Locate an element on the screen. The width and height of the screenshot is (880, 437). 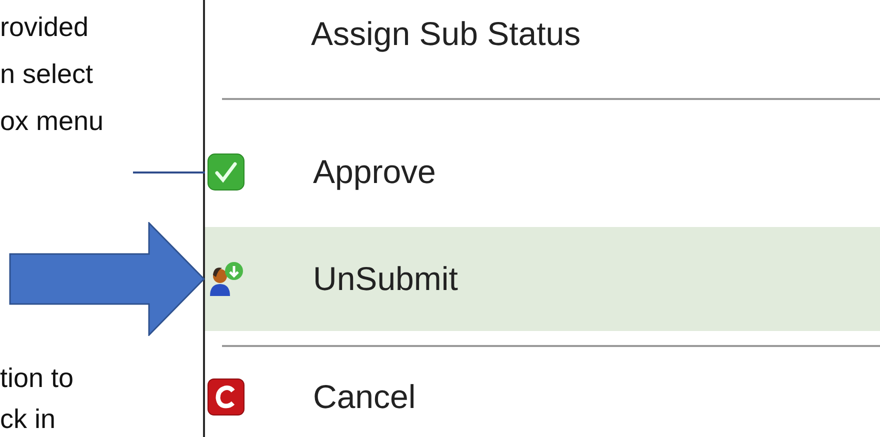
leader-line is located at coordinates (169, 172).